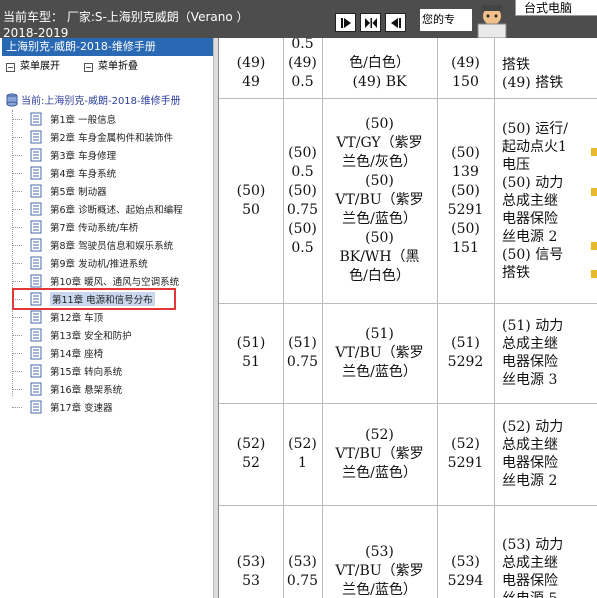 This screenshot has height=598, width=597. I want to click on chapter-label: 第16章 悬架系统, so click(86, 390).